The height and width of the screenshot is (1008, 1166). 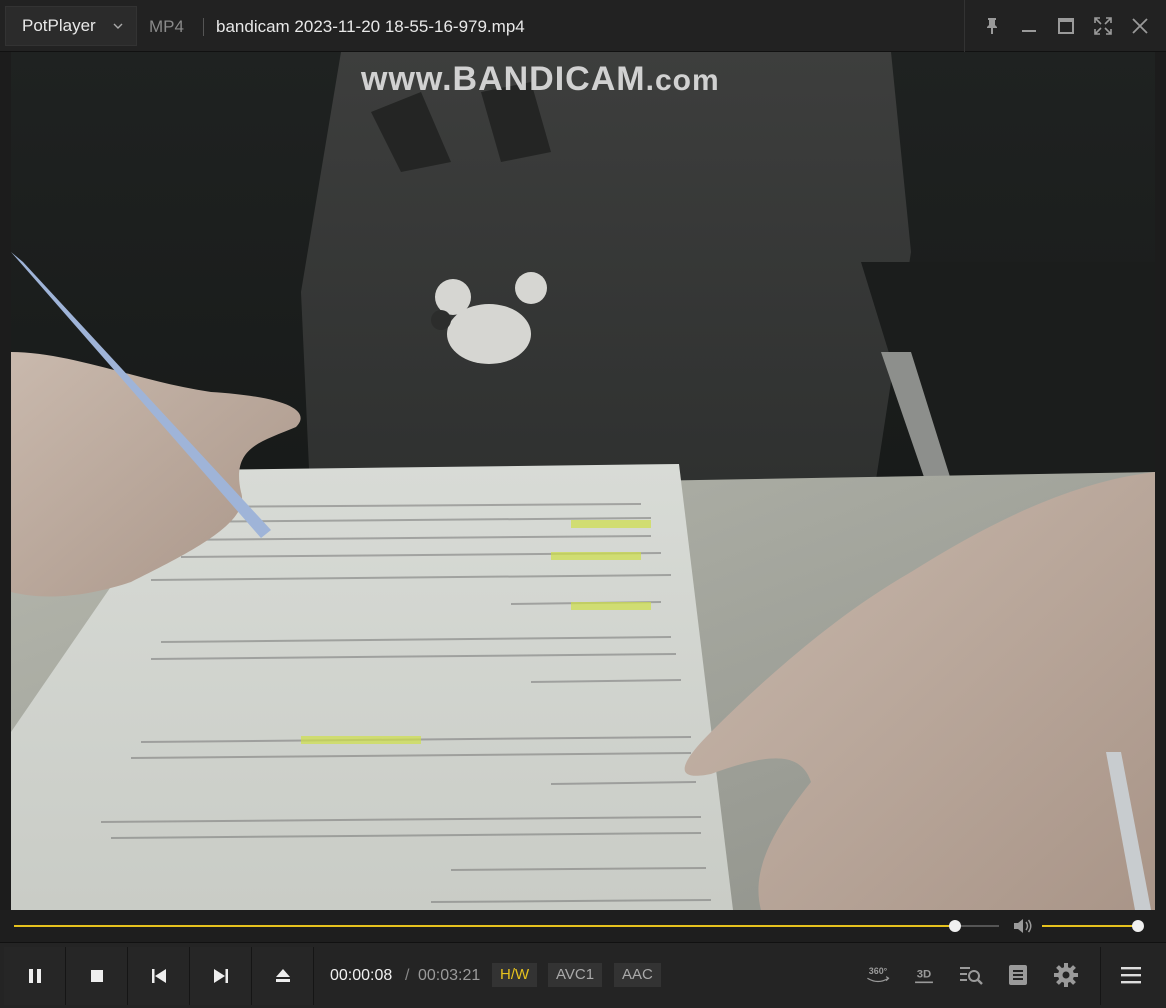 What do you see at coordinates (1100, 976) in the screenshot?
I see `menu-divider` at bounding box center [1100, 976].